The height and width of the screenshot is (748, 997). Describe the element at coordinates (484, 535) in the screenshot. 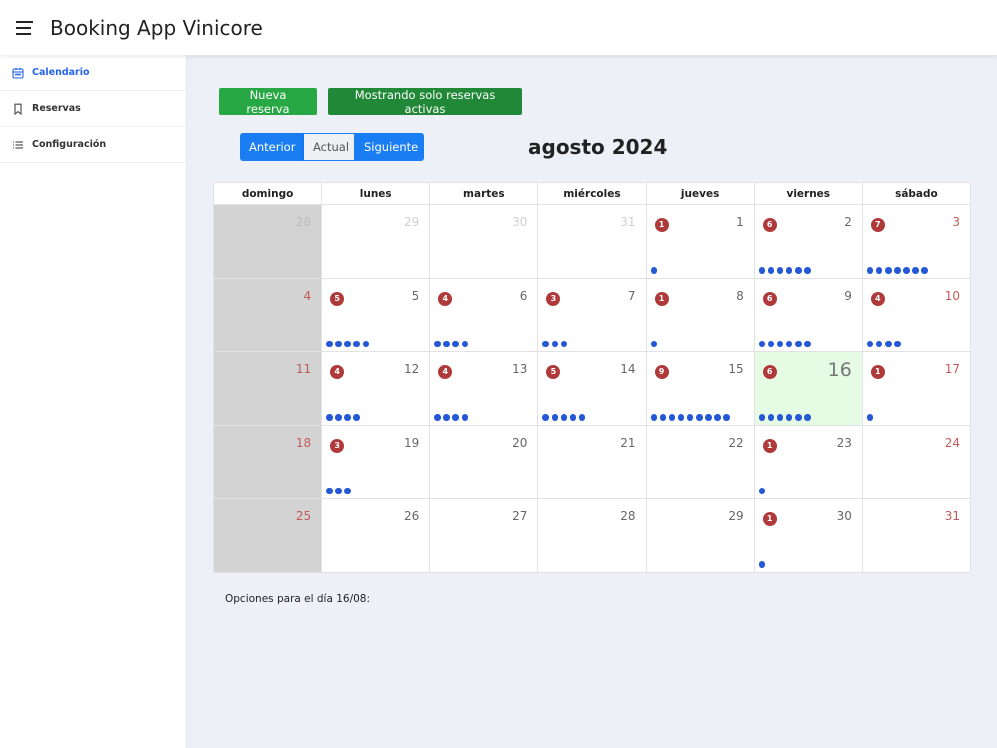

I see `calendar-day-cell: 27` at that location.